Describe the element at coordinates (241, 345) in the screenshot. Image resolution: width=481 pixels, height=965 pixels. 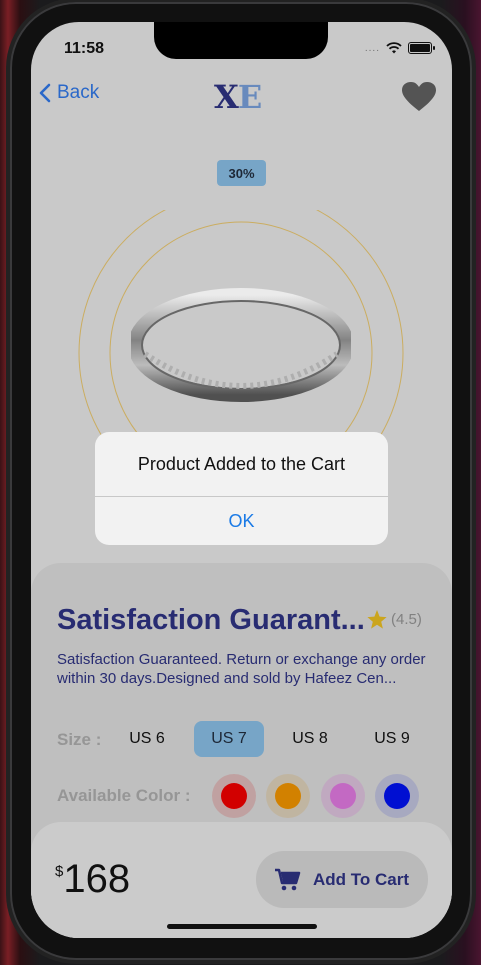
I see `product-ring-image` at that location.